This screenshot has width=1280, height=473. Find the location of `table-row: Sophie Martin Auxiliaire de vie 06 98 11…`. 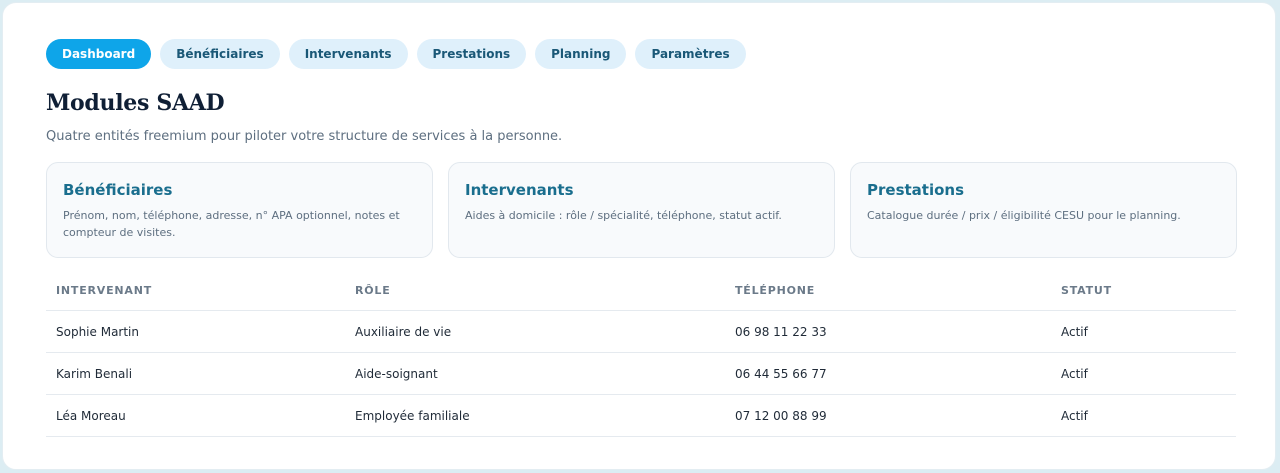

table-row: Sophie Martin Auxiliaire de vie 06 98 11… is located at coordinates (641, 332).